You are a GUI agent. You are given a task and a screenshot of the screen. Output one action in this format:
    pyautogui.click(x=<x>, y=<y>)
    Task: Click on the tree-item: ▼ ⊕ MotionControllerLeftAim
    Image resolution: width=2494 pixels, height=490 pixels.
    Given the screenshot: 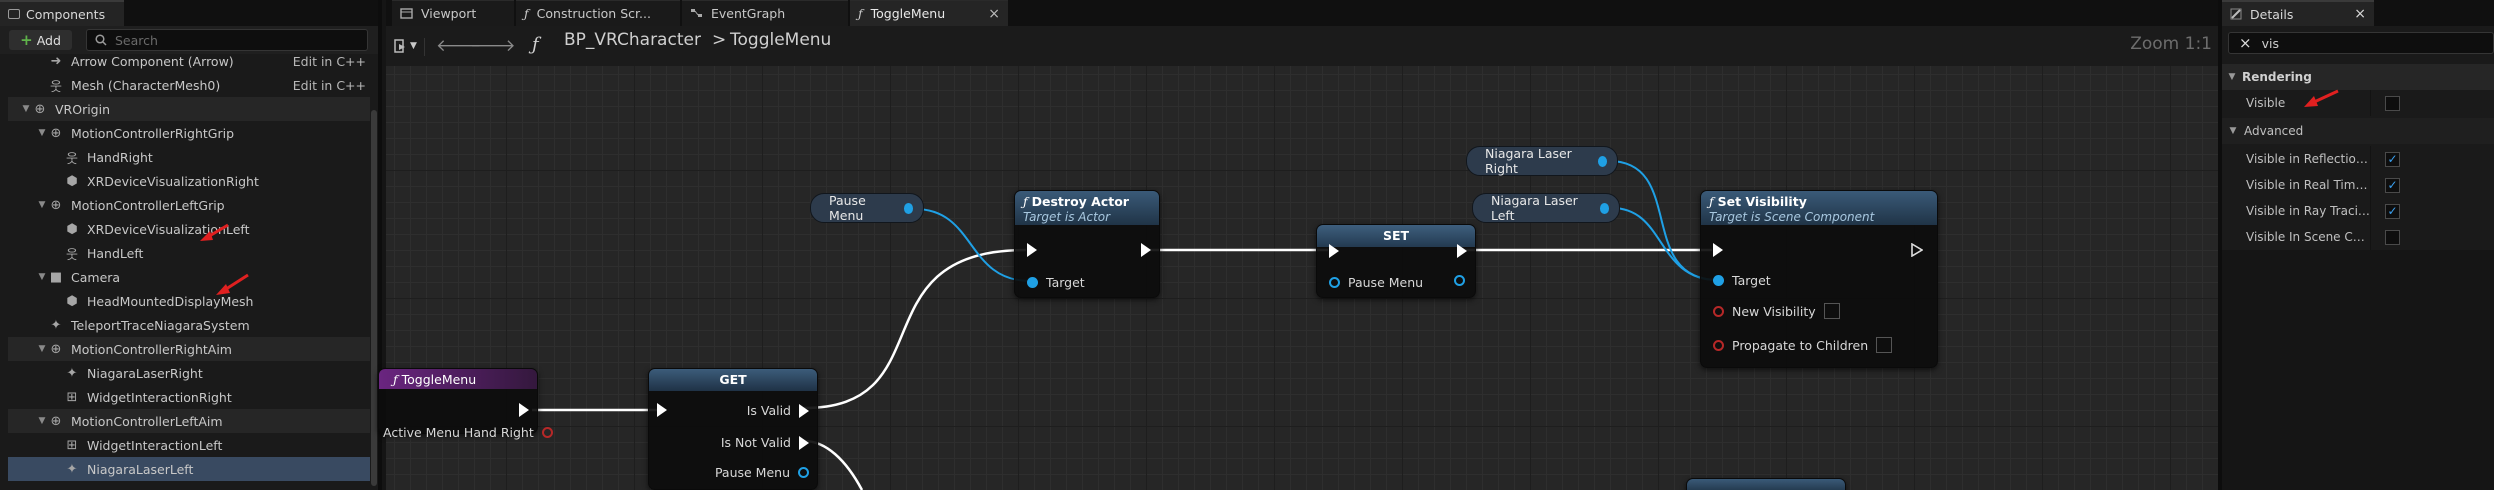 What is the action you would take?
    pyautogui.click(x=189, y=421)
    